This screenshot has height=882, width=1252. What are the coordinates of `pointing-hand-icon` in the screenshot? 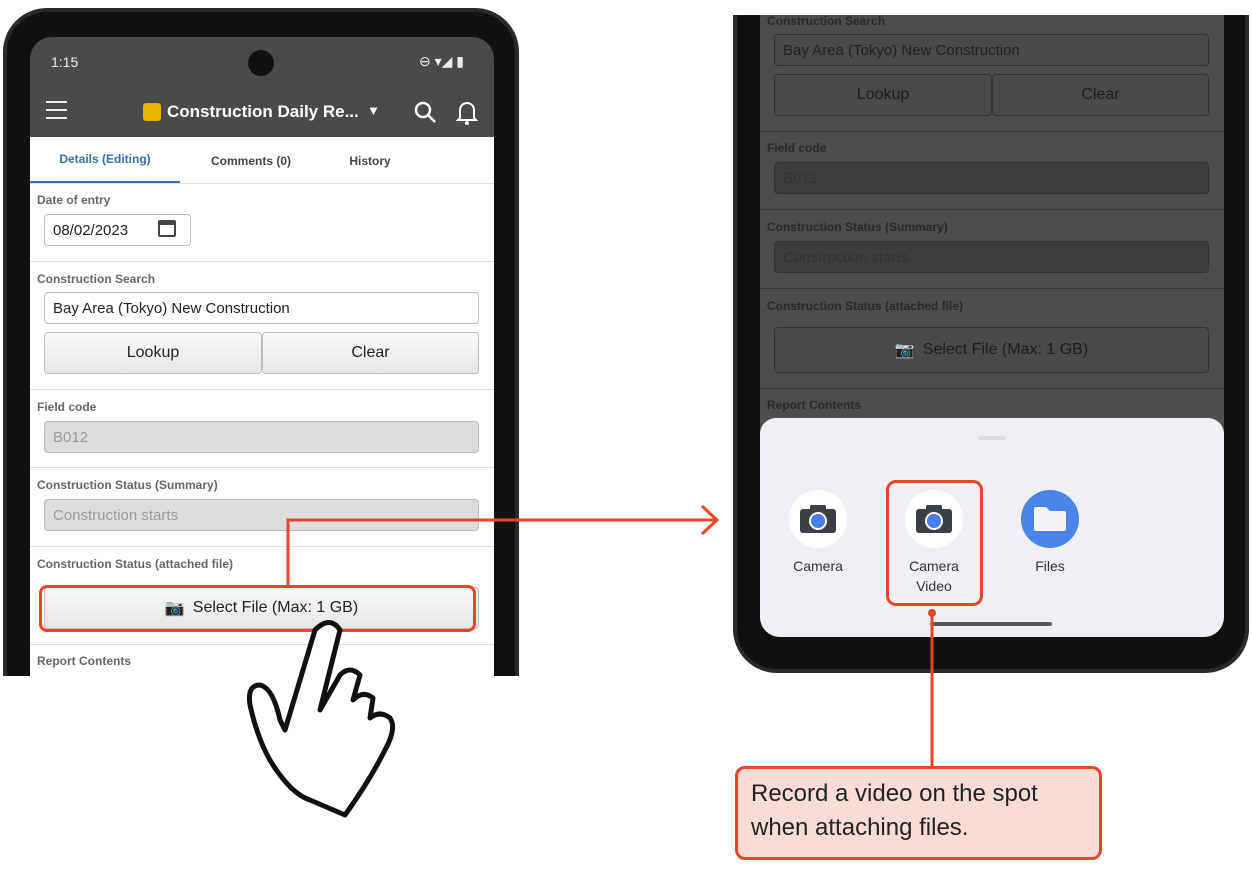 It's located at (321, 719).